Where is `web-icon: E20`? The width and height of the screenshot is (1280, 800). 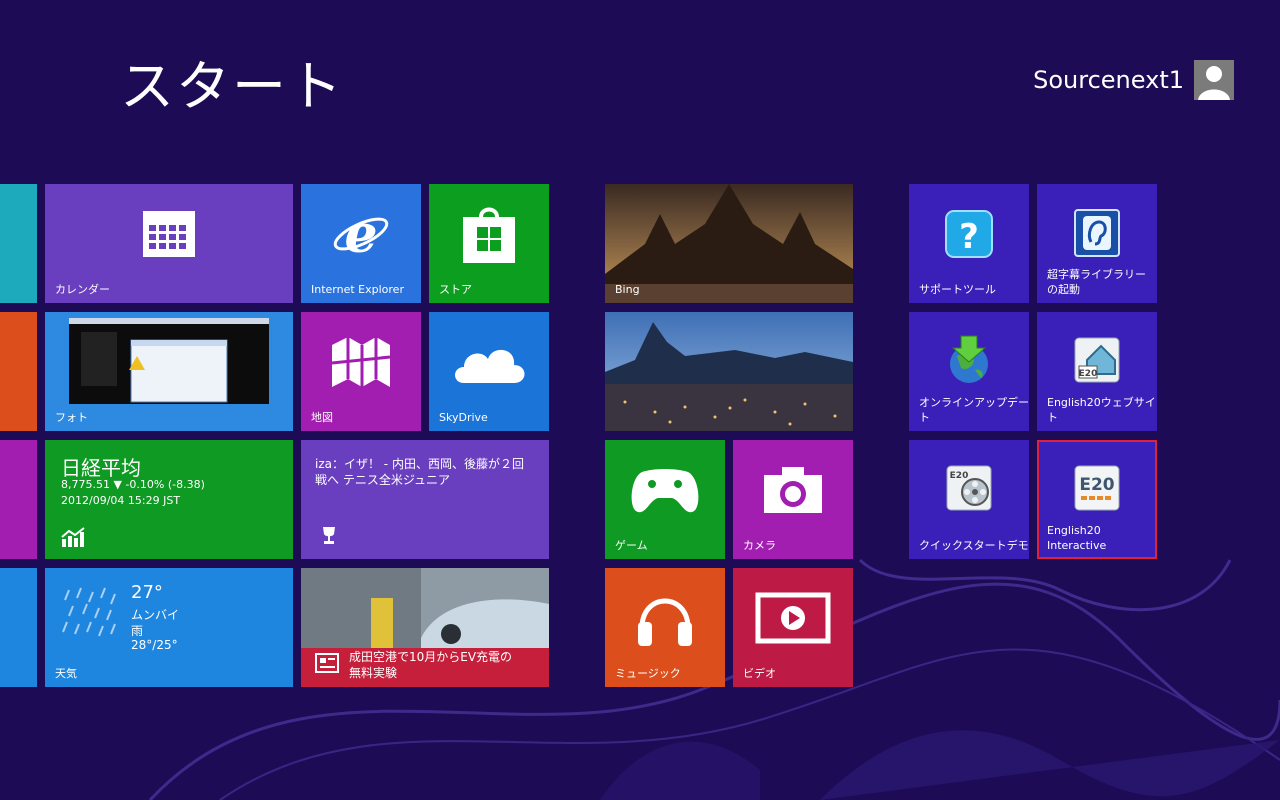 web-icon: E20 is located at coordinates (1097, 361).